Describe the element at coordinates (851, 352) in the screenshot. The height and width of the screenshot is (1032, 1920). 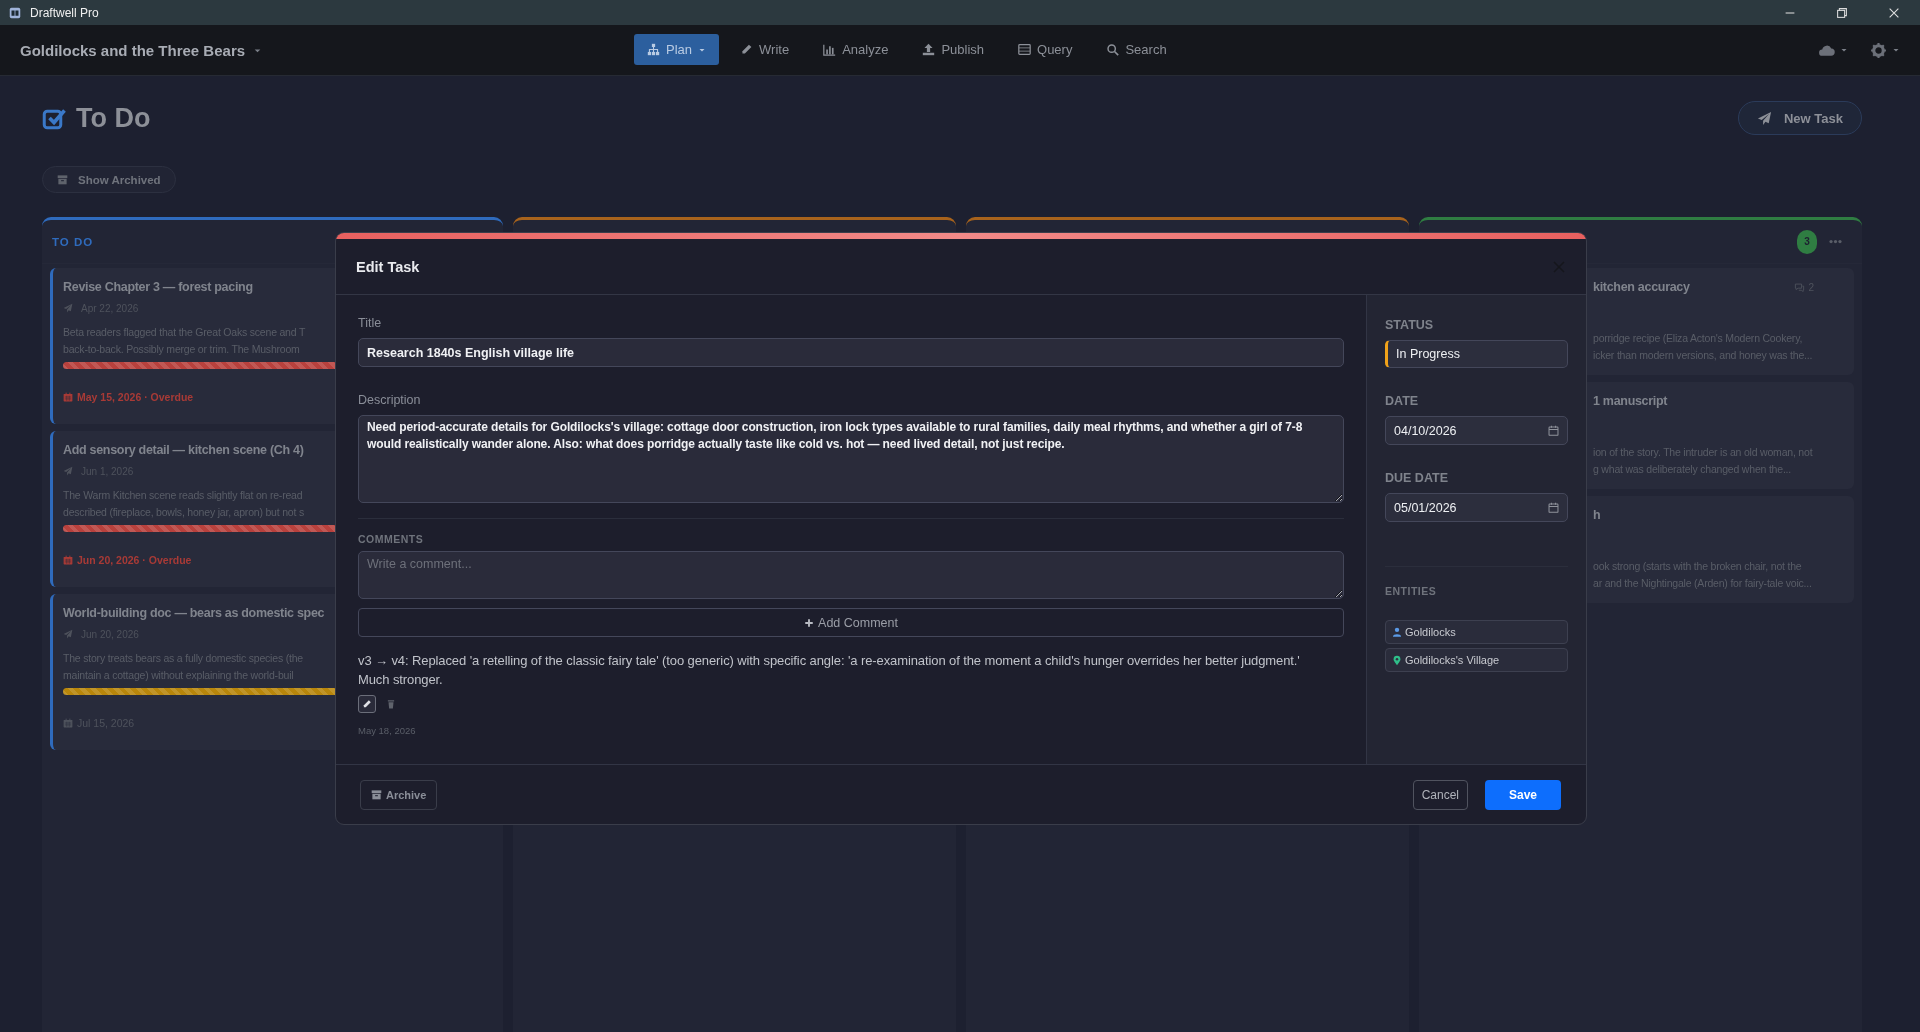
I see `title-field: Research 1840s English village life` at that location.